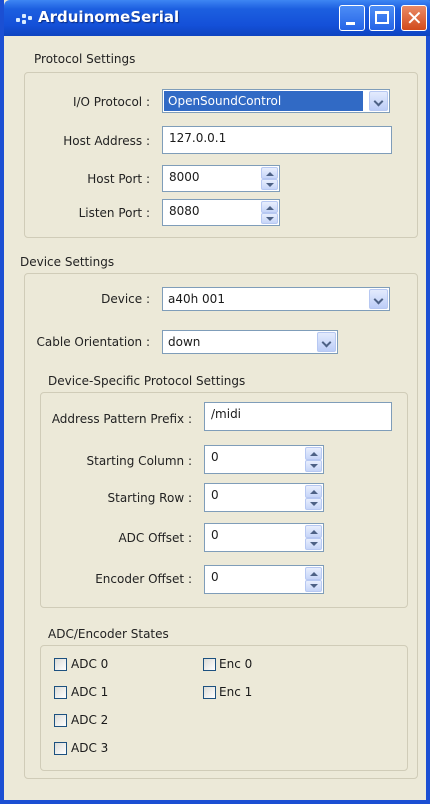 Image resolution: width=430 pixels, height=804 pixels. Describe the element at coordinates (215, 535) in the screenshot. I see `adc-offset-value: 0` at that location.